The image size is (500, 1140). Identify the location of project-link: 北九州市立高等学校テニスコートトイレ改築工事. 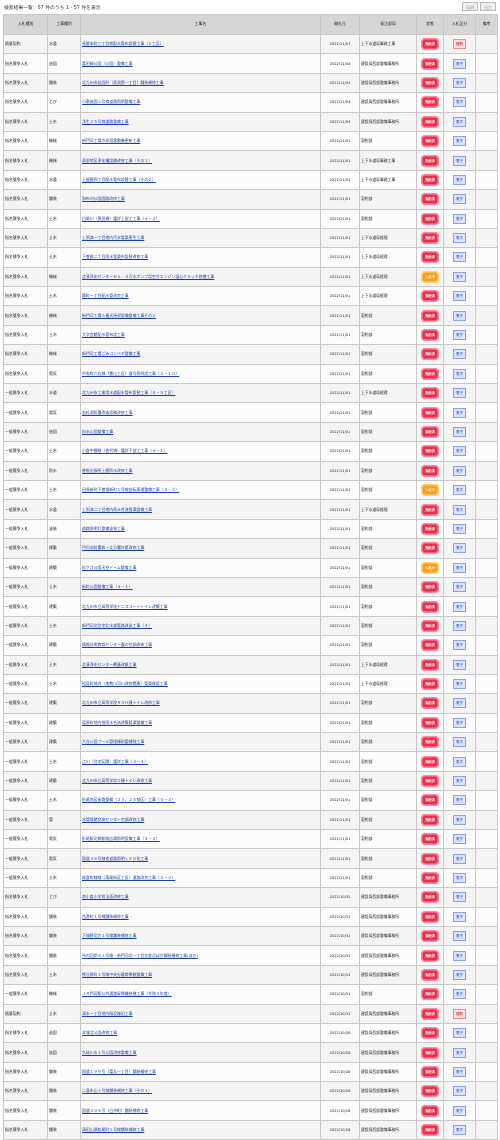
(125, 606).